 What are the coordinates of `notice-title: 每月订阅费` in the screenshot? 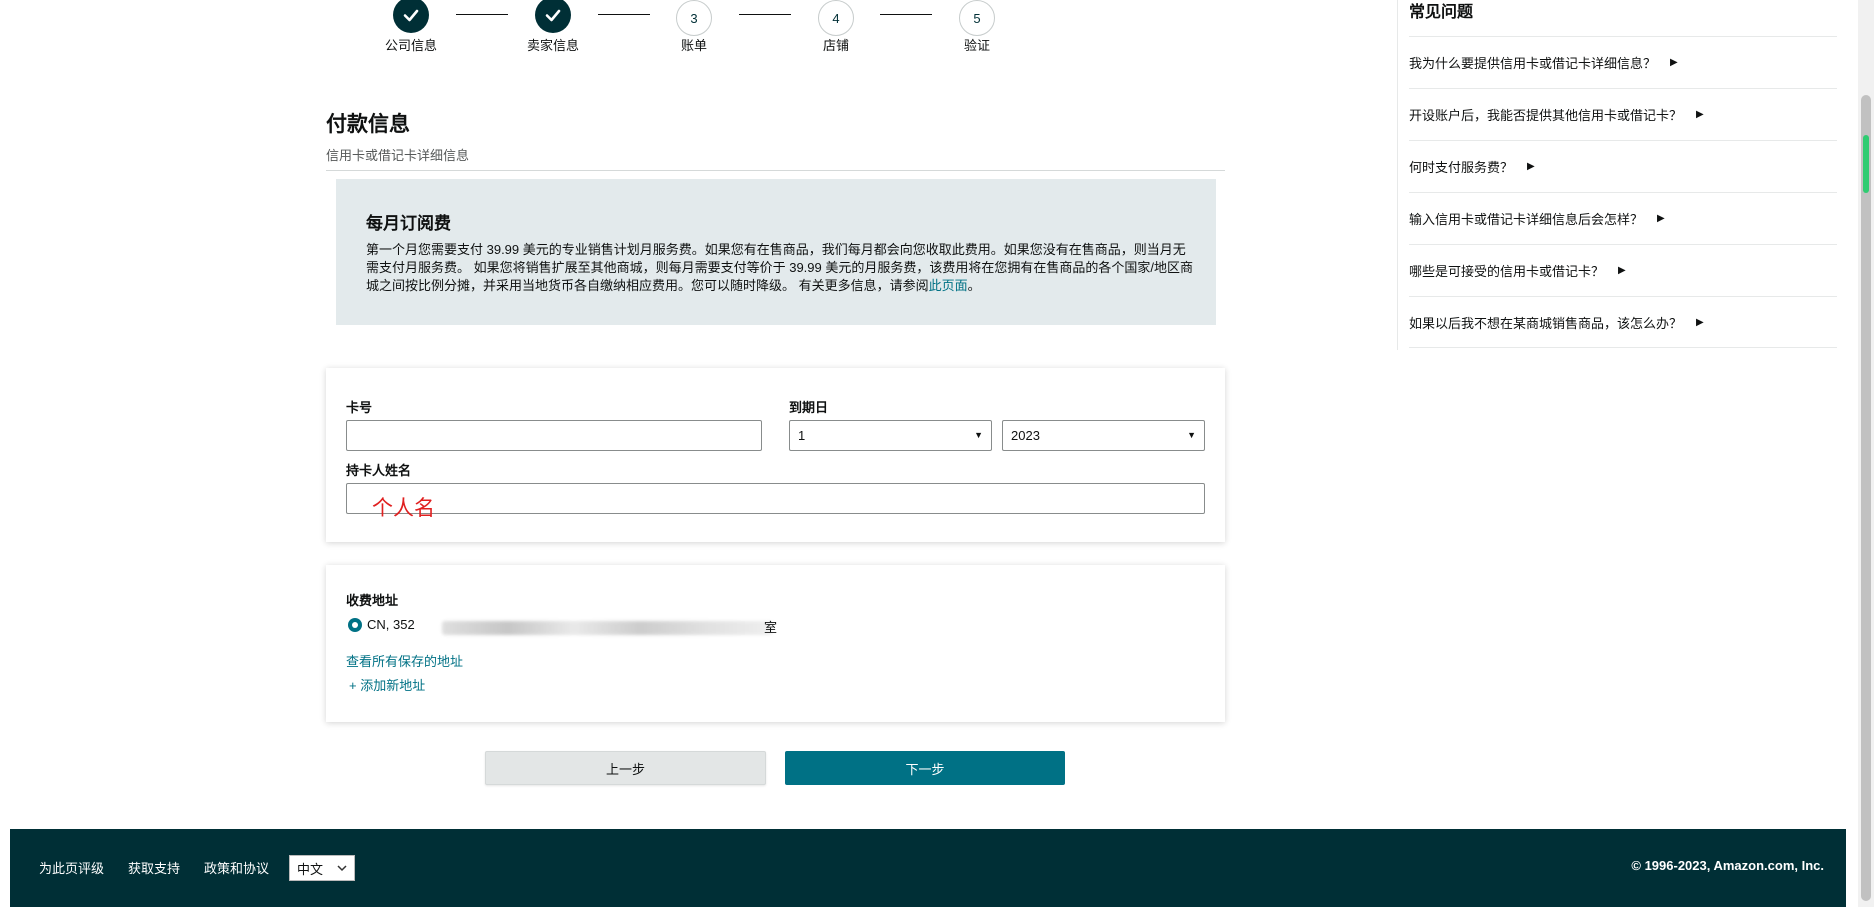 It's located at (408, 223).